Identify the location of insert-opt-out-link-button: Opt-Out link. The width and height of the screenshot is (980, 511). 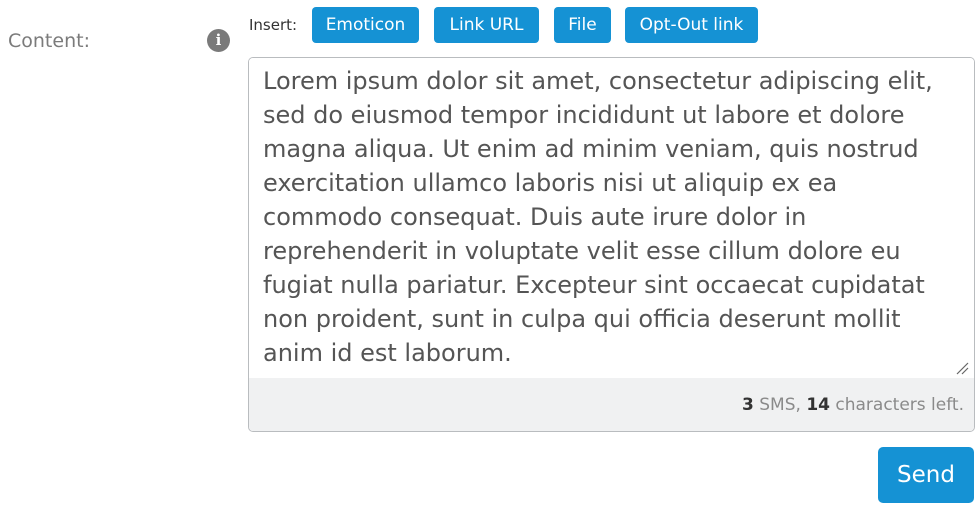
(691, 25).